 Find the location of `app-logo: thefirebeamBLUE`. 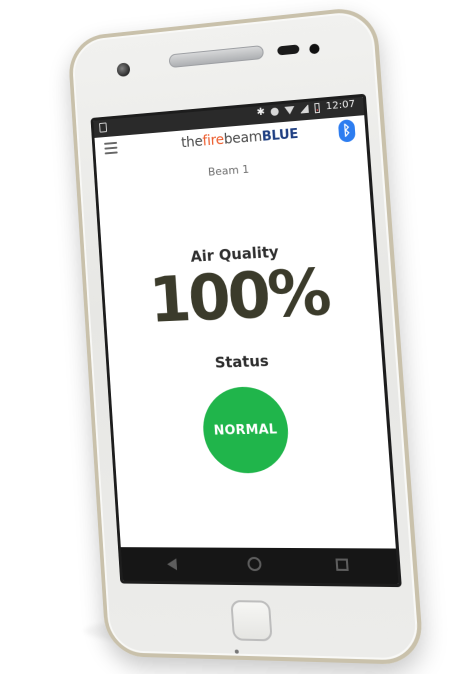

app-logo: thefirebeamBLUE is located at coordinates (240, 138).